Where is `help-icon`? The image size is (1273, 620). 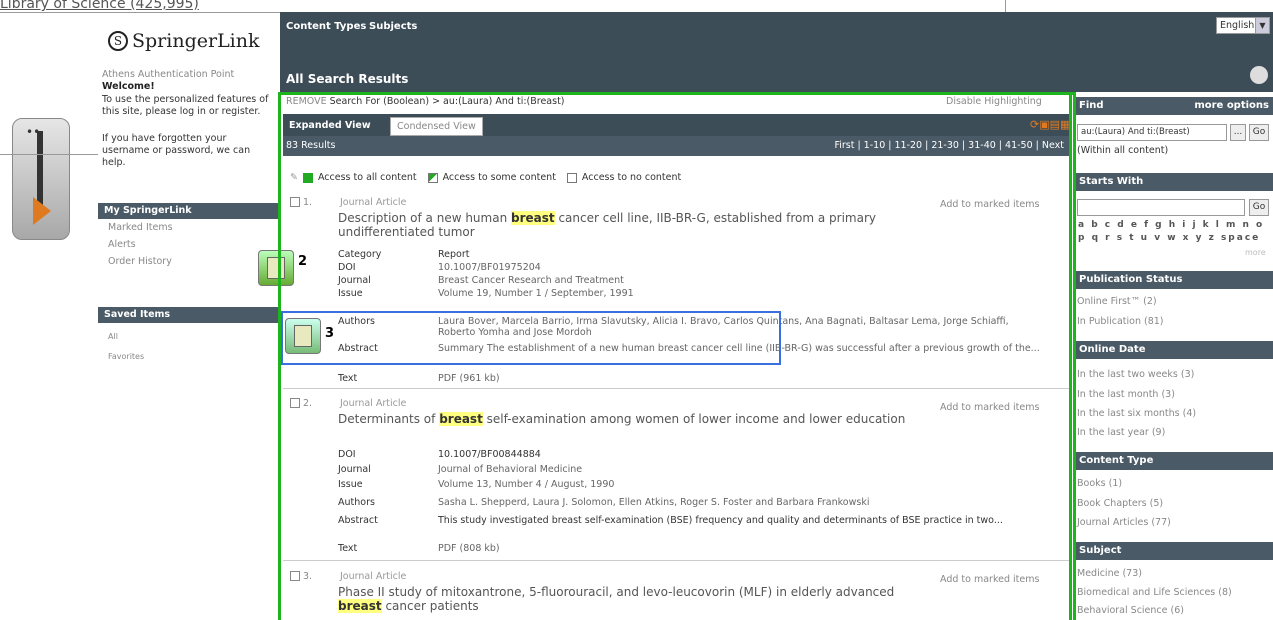
help-icon is located at coordinates (1259, 75).